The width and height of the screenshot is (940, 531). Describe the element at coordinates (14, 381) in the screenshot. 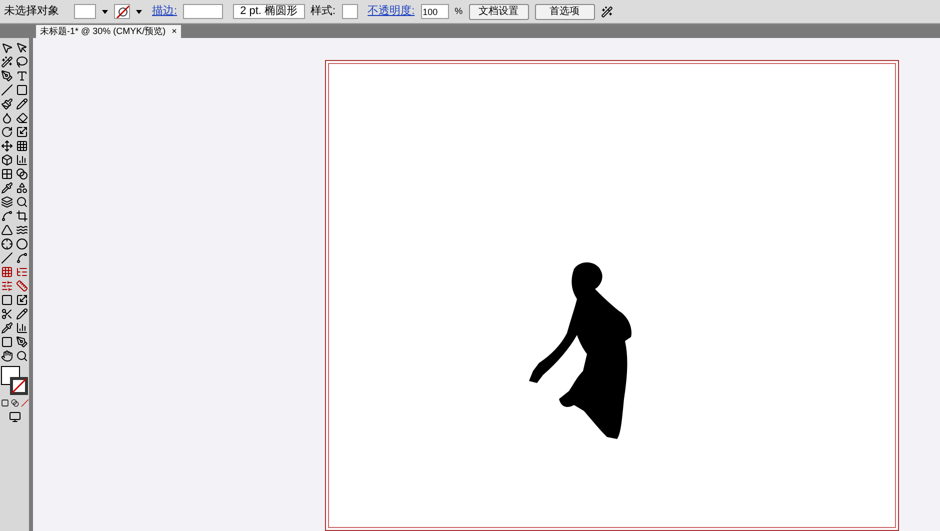

I see `fill-stroke-swatches-drawing` at that location.